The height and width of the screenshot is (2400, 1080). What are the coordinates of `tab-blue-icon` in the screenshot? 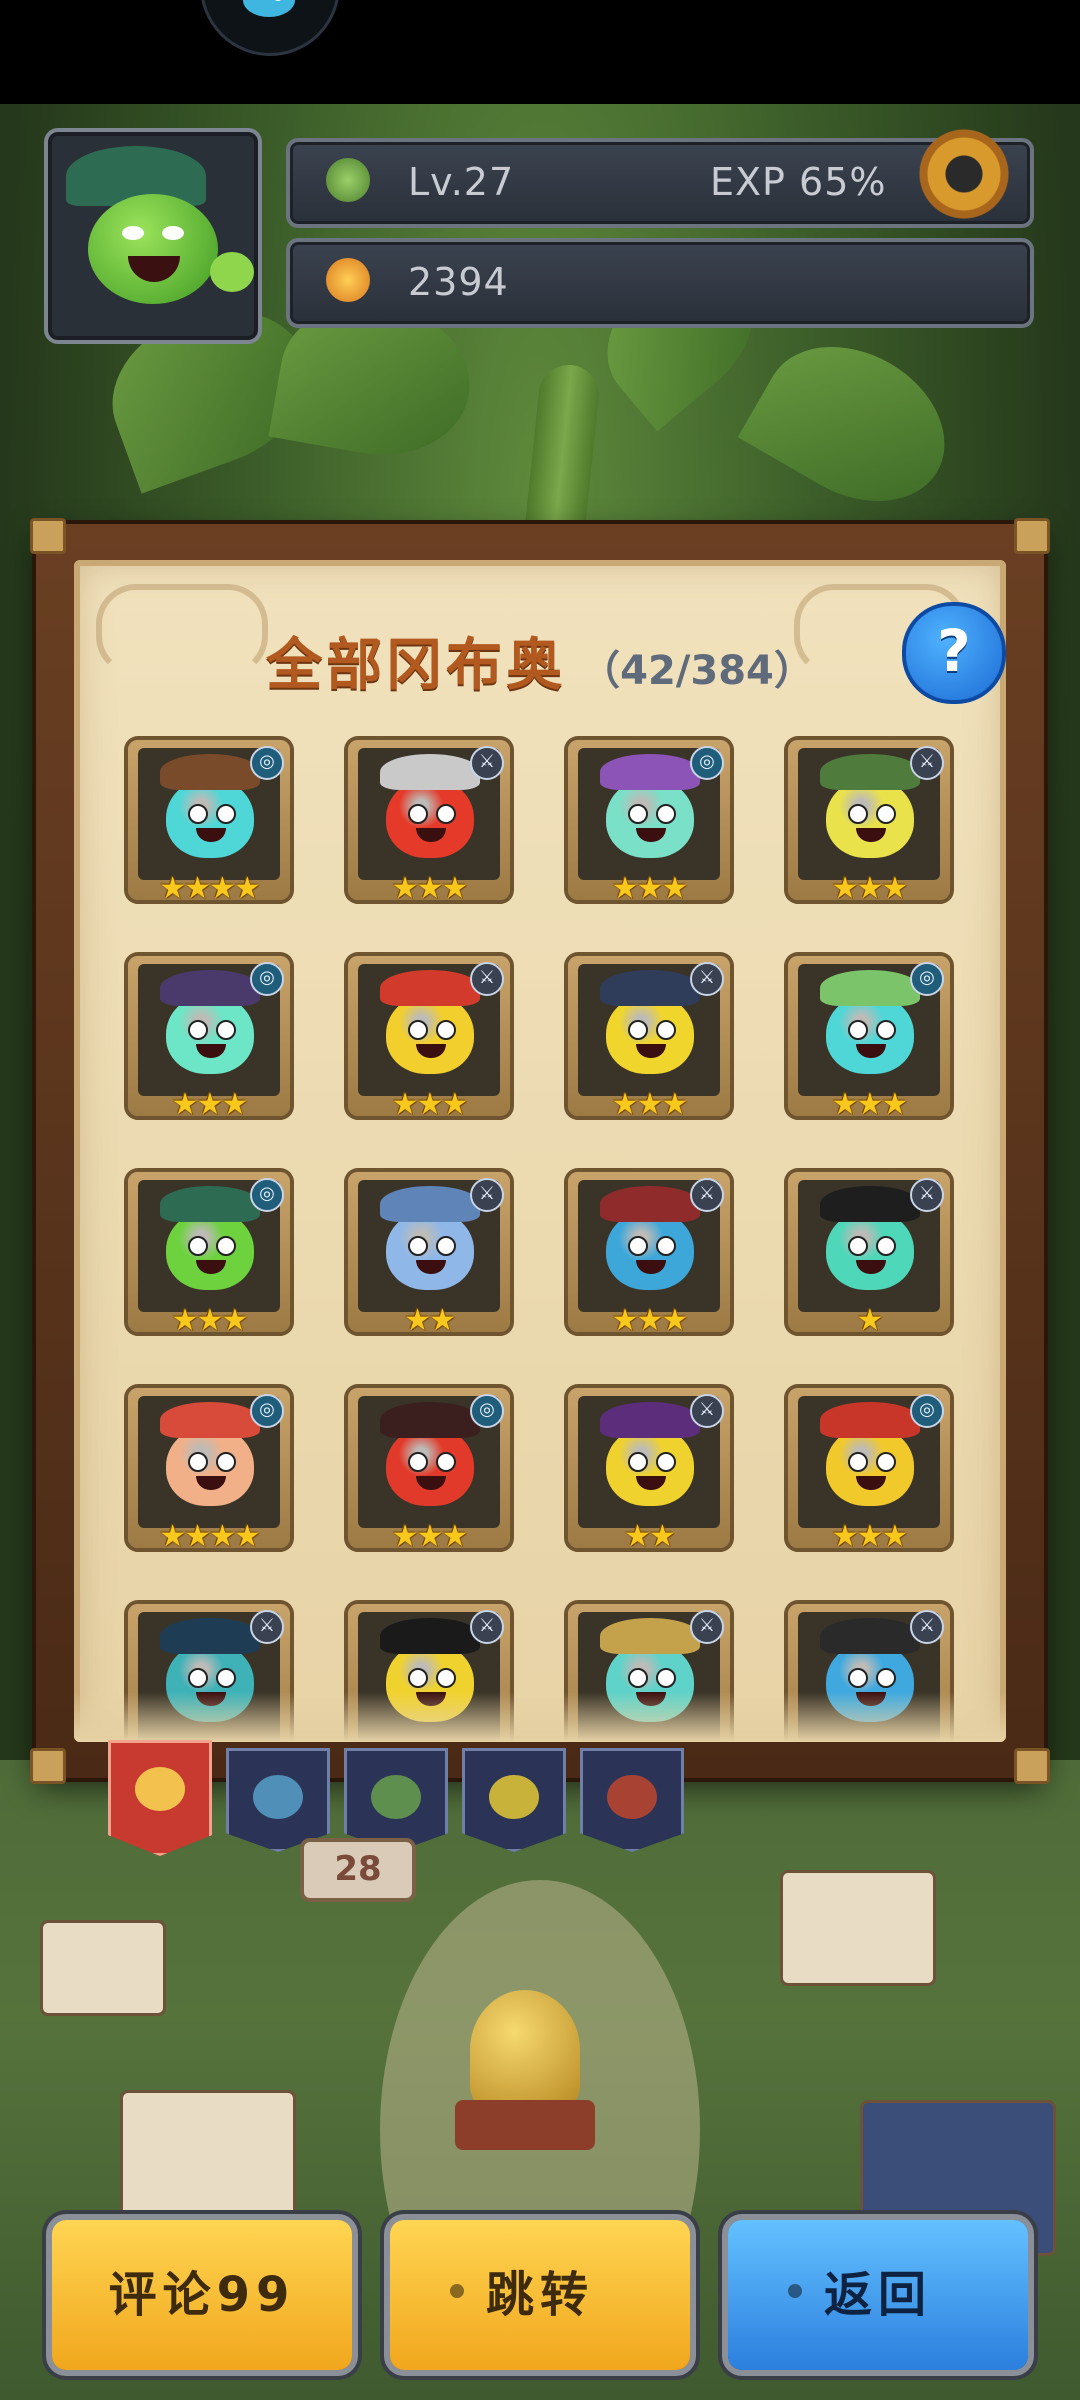 It's located at (278, 1797).